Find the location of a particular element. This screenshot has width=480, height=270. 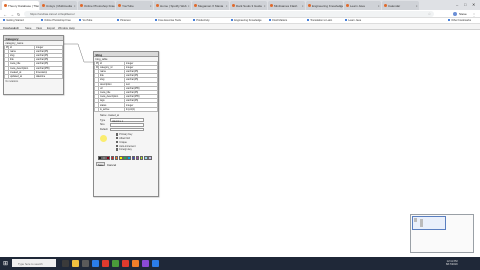

minimap-viewport is located at coordinates (429, 223).